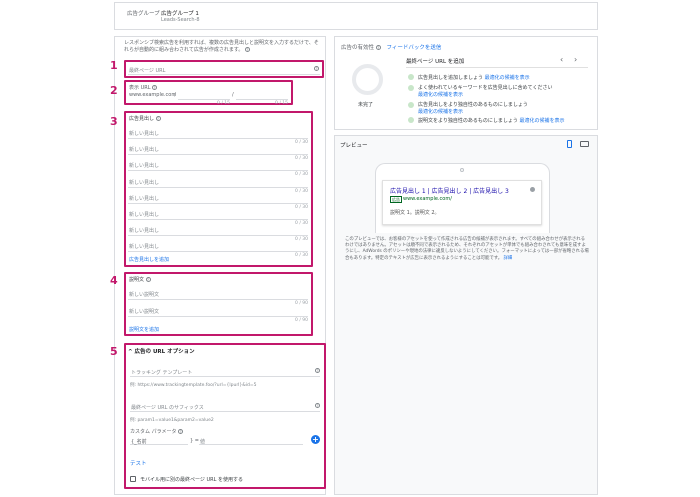  I want to click on preview-url: www.example.com/, so click(427, 199).